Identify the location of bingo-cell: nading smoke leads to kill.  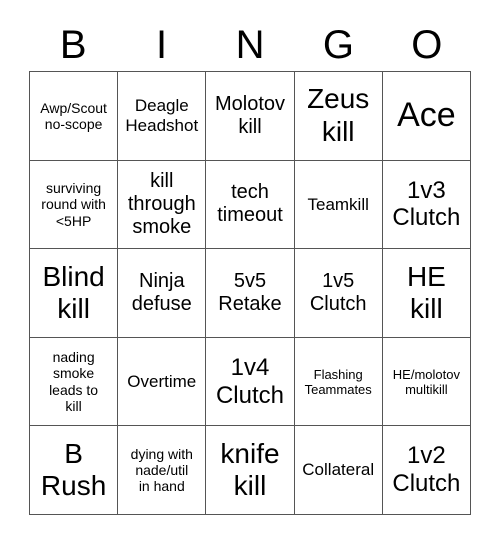
(74, 382).